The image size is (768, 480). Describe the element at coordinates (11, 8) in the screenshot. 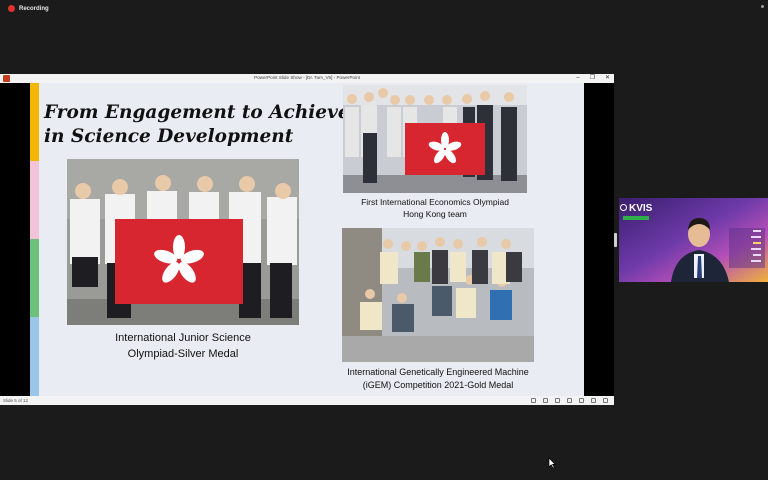

I see `record-dot-icon` at that location.